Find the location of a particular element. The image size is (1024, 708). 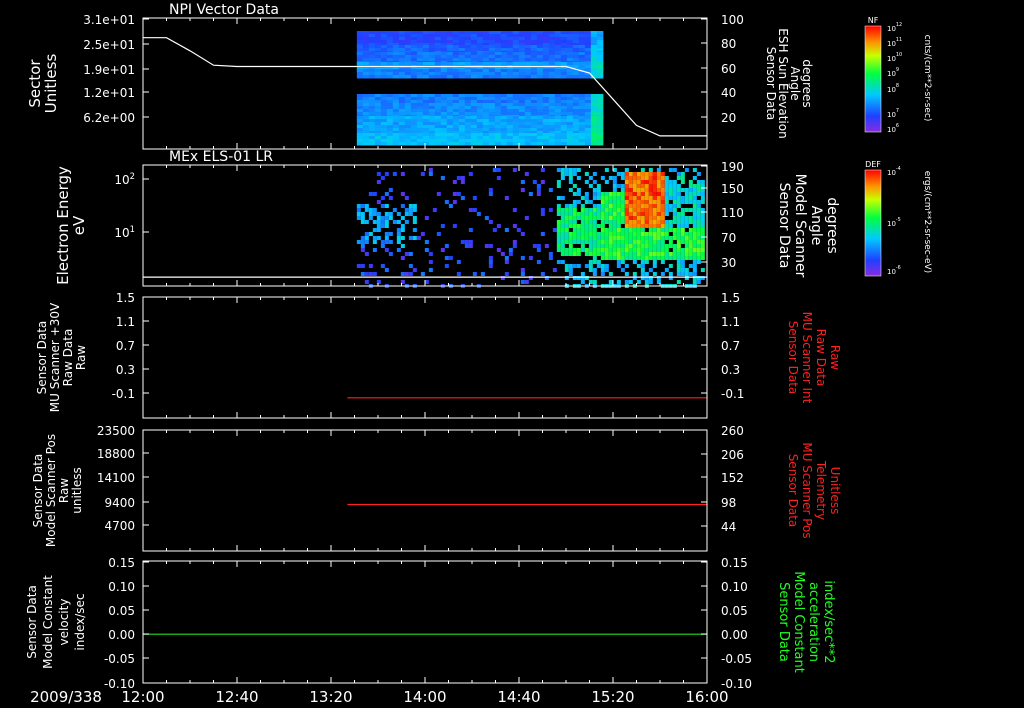

colorbar-tick-label: 1010 is located at coordinates (894, 57).